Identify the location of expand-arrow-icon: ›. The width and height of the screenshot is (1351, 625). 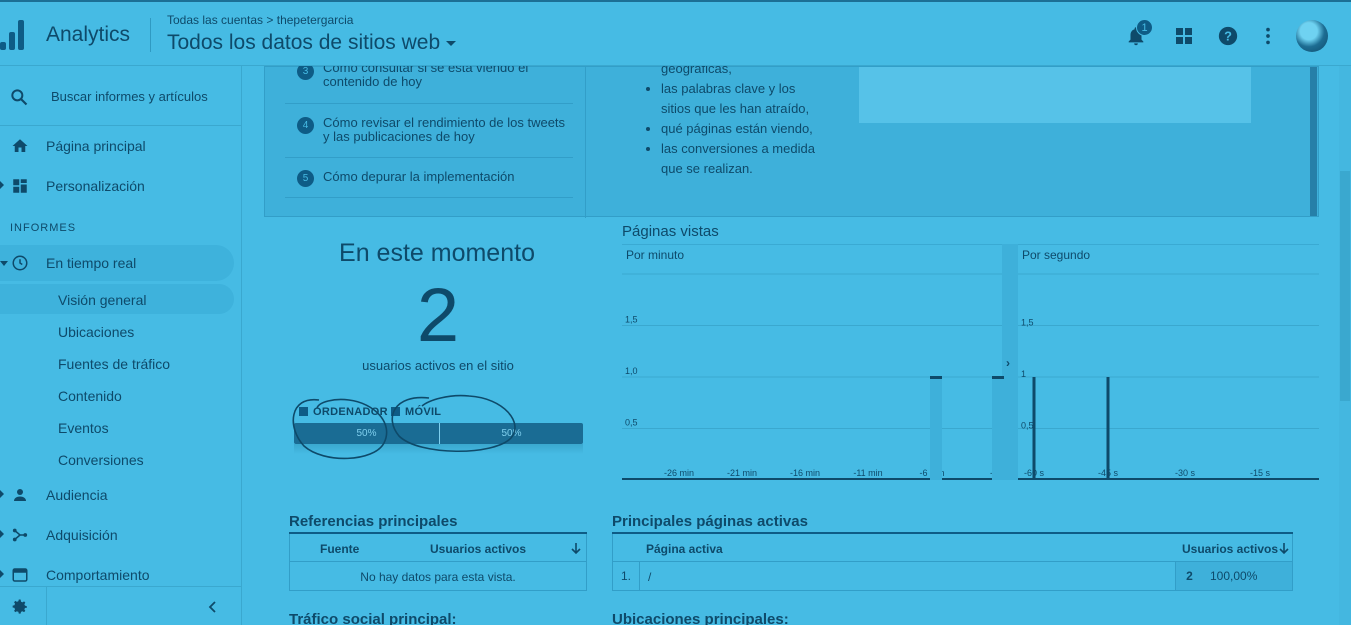
(1008, 363).